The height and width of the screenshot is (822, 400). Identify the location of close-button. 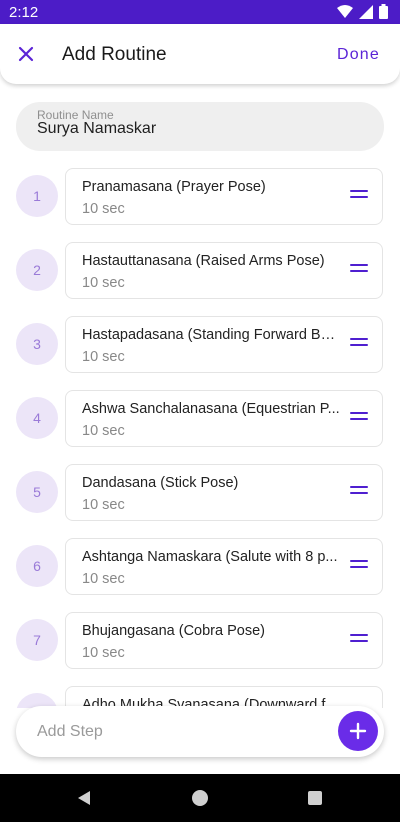
(26, 54).